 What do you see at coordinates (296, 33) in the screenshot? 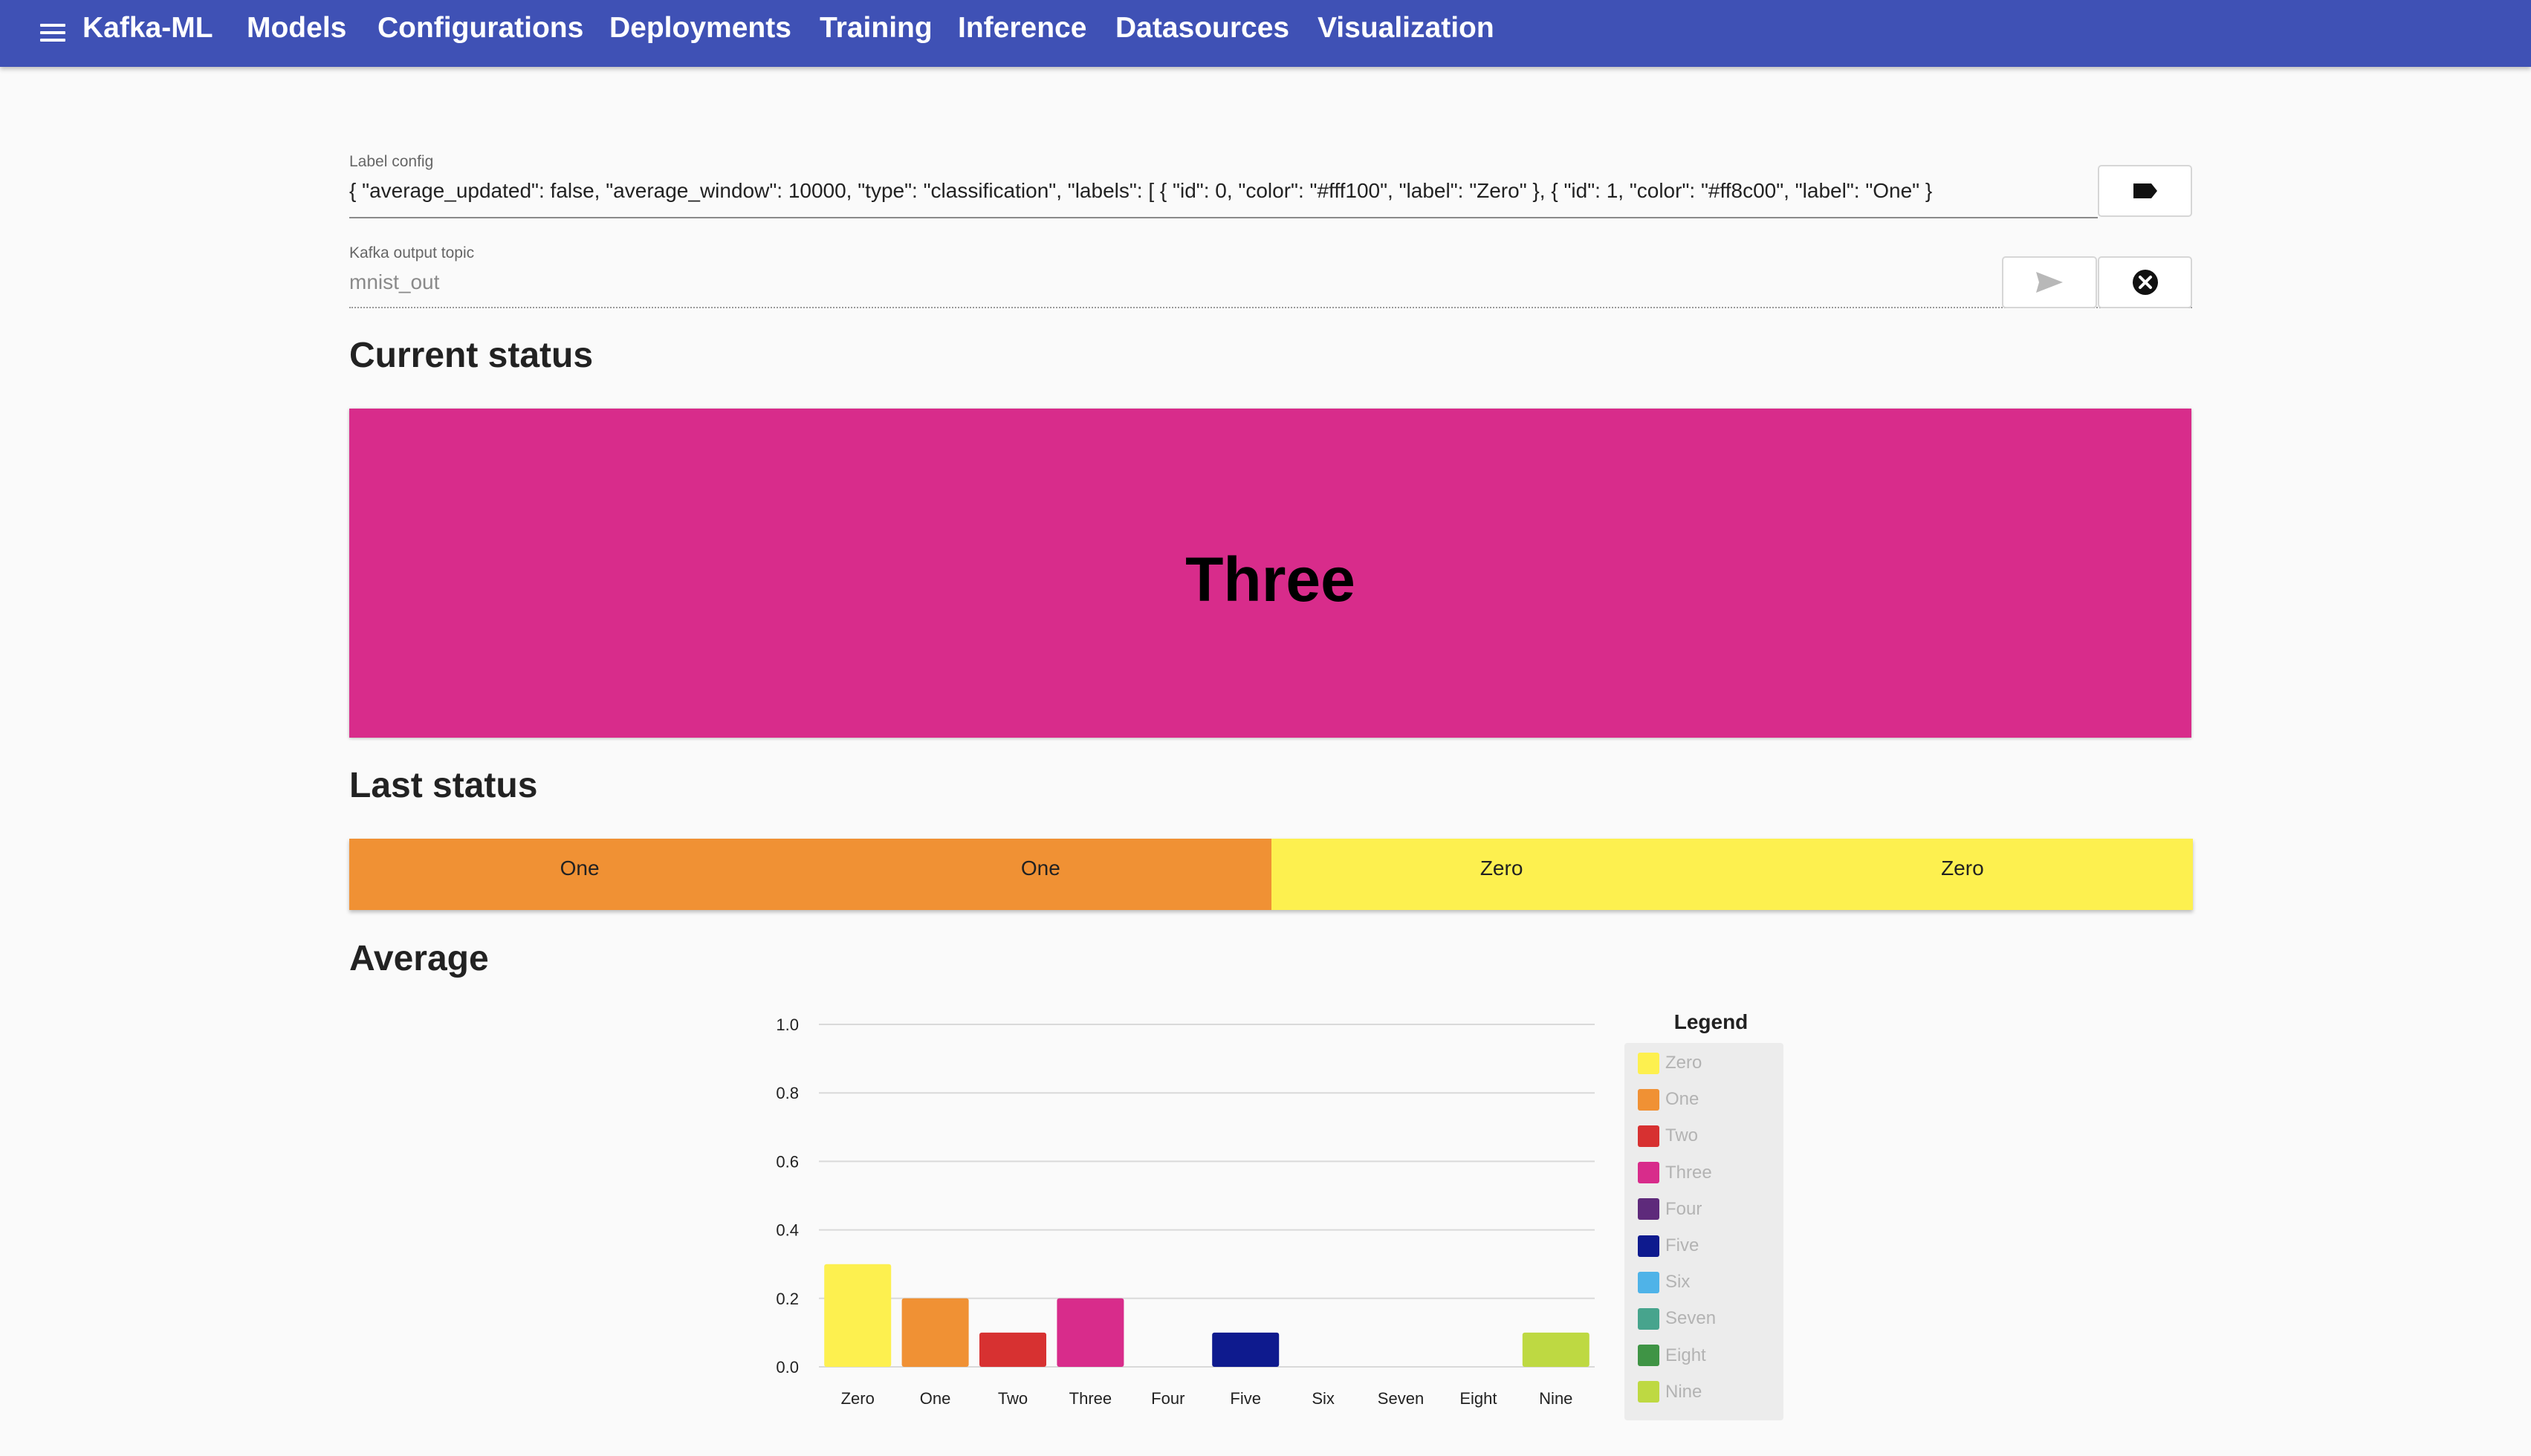
I see `nav-models: Models` at bounding box center [296, 33].